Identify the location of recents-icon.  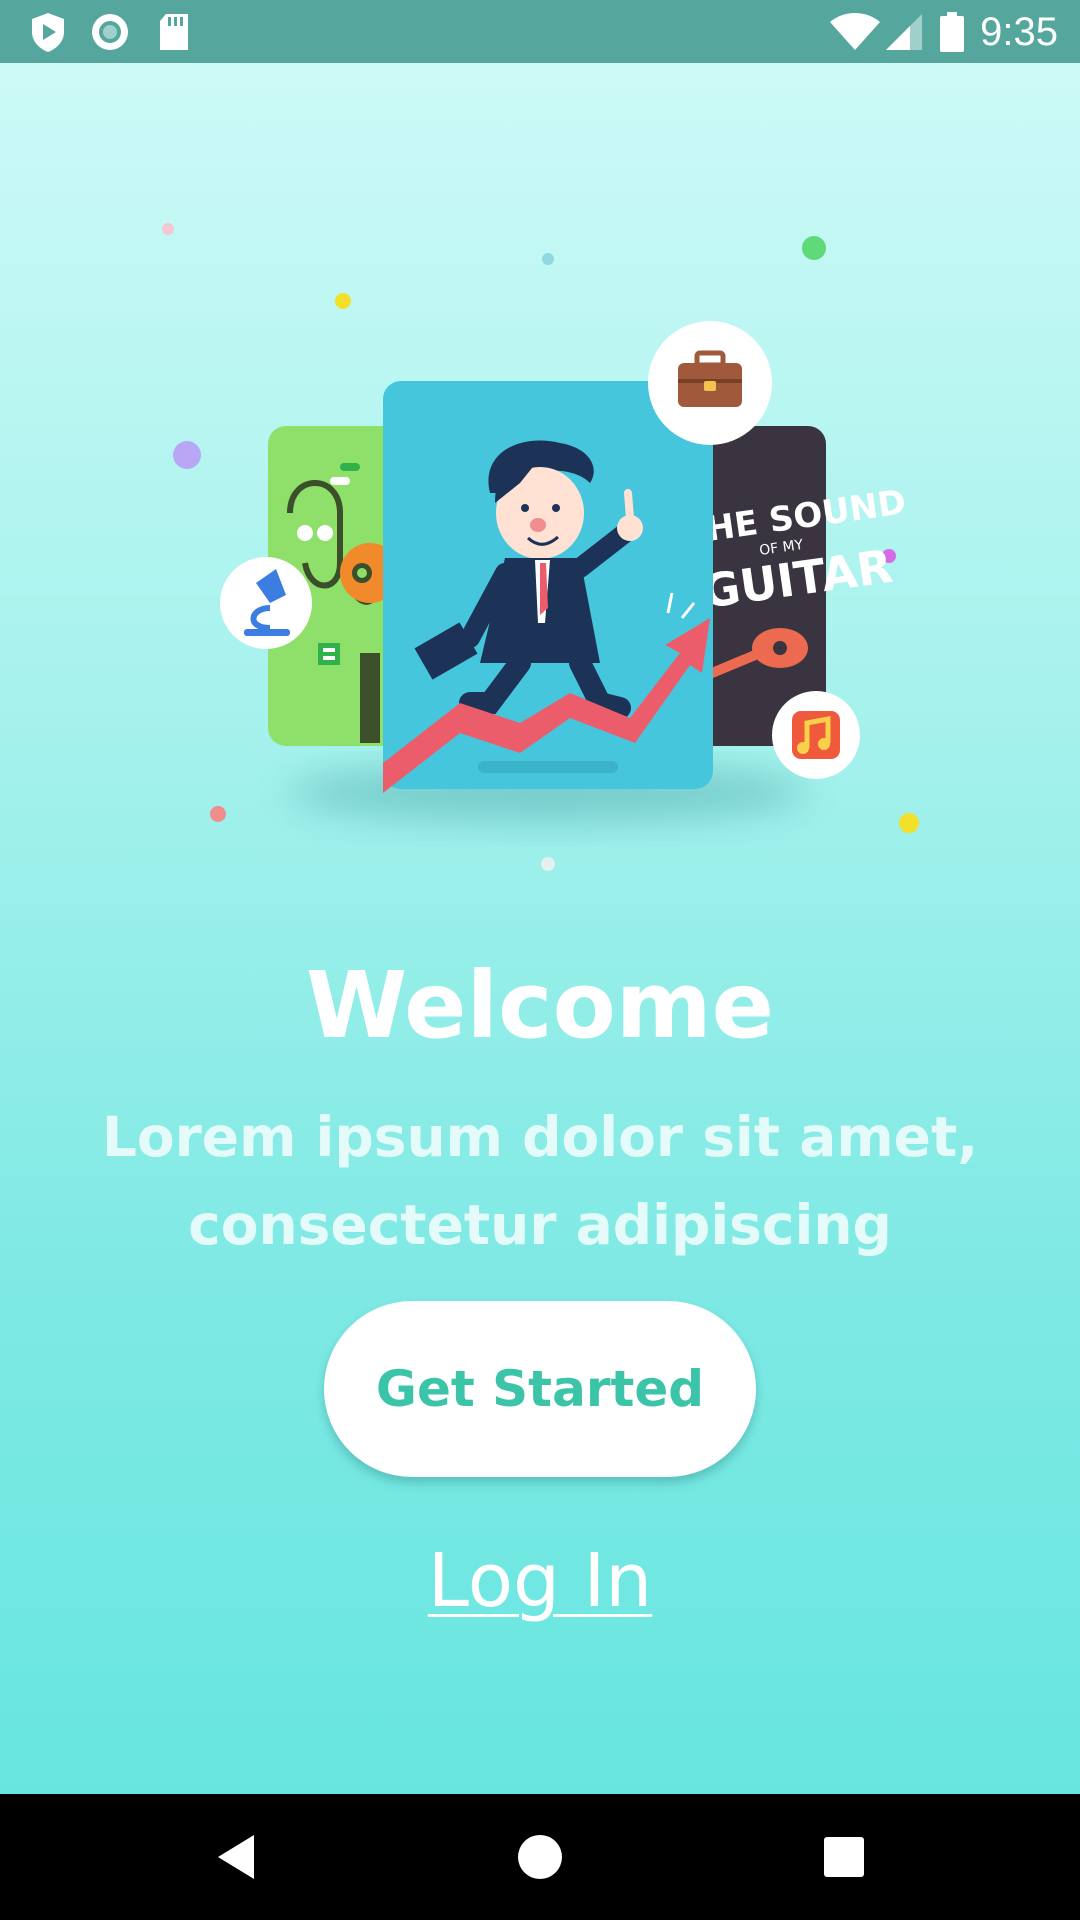
(844, 1857).